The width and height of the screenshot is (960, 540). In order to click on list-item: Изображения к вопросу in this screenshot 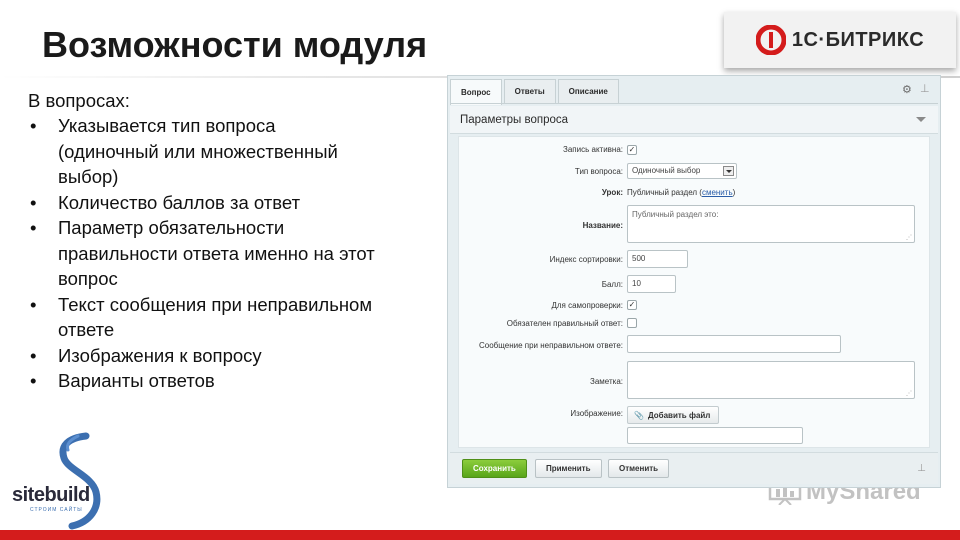, I will do `click(203, 356)`.